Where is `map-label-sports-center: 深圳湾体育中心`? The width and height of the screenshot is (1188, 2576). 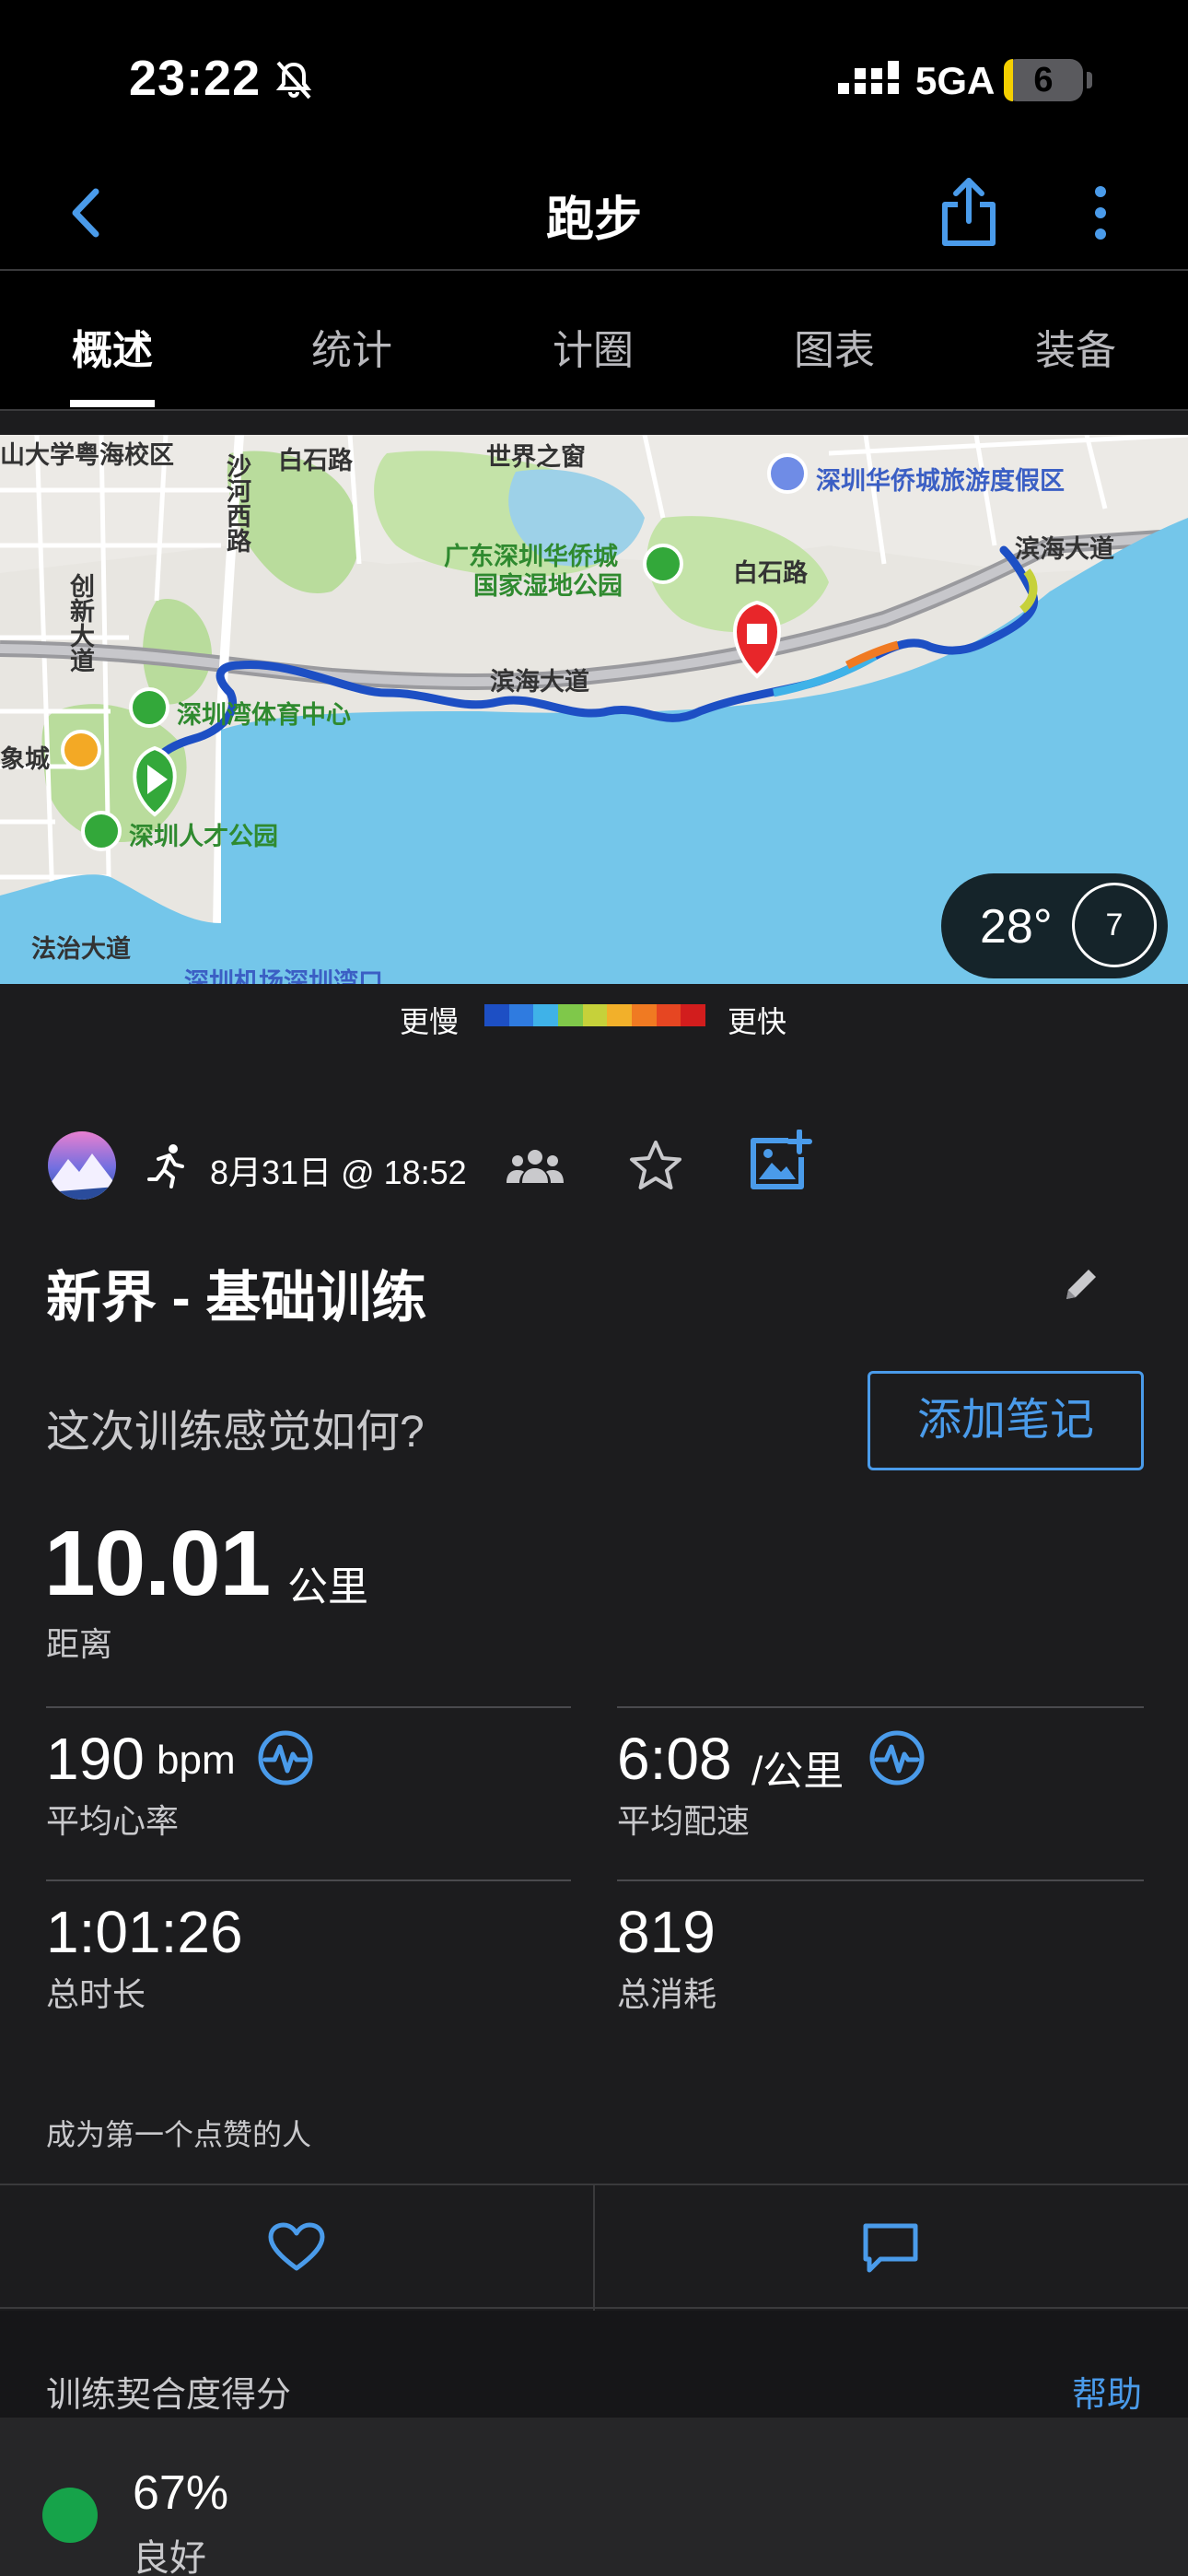
map-label-sports-center: 深圳湾体育中心 is located at coordinates (264, 715).